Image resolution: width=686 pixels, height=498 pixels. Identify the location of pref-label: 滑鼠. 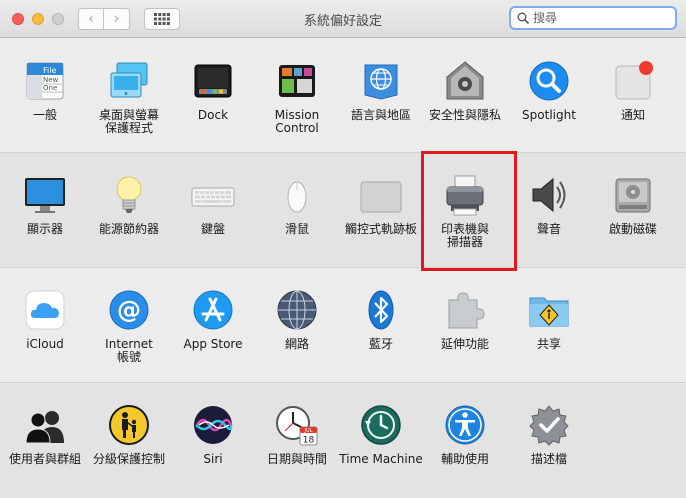
(296, 229).